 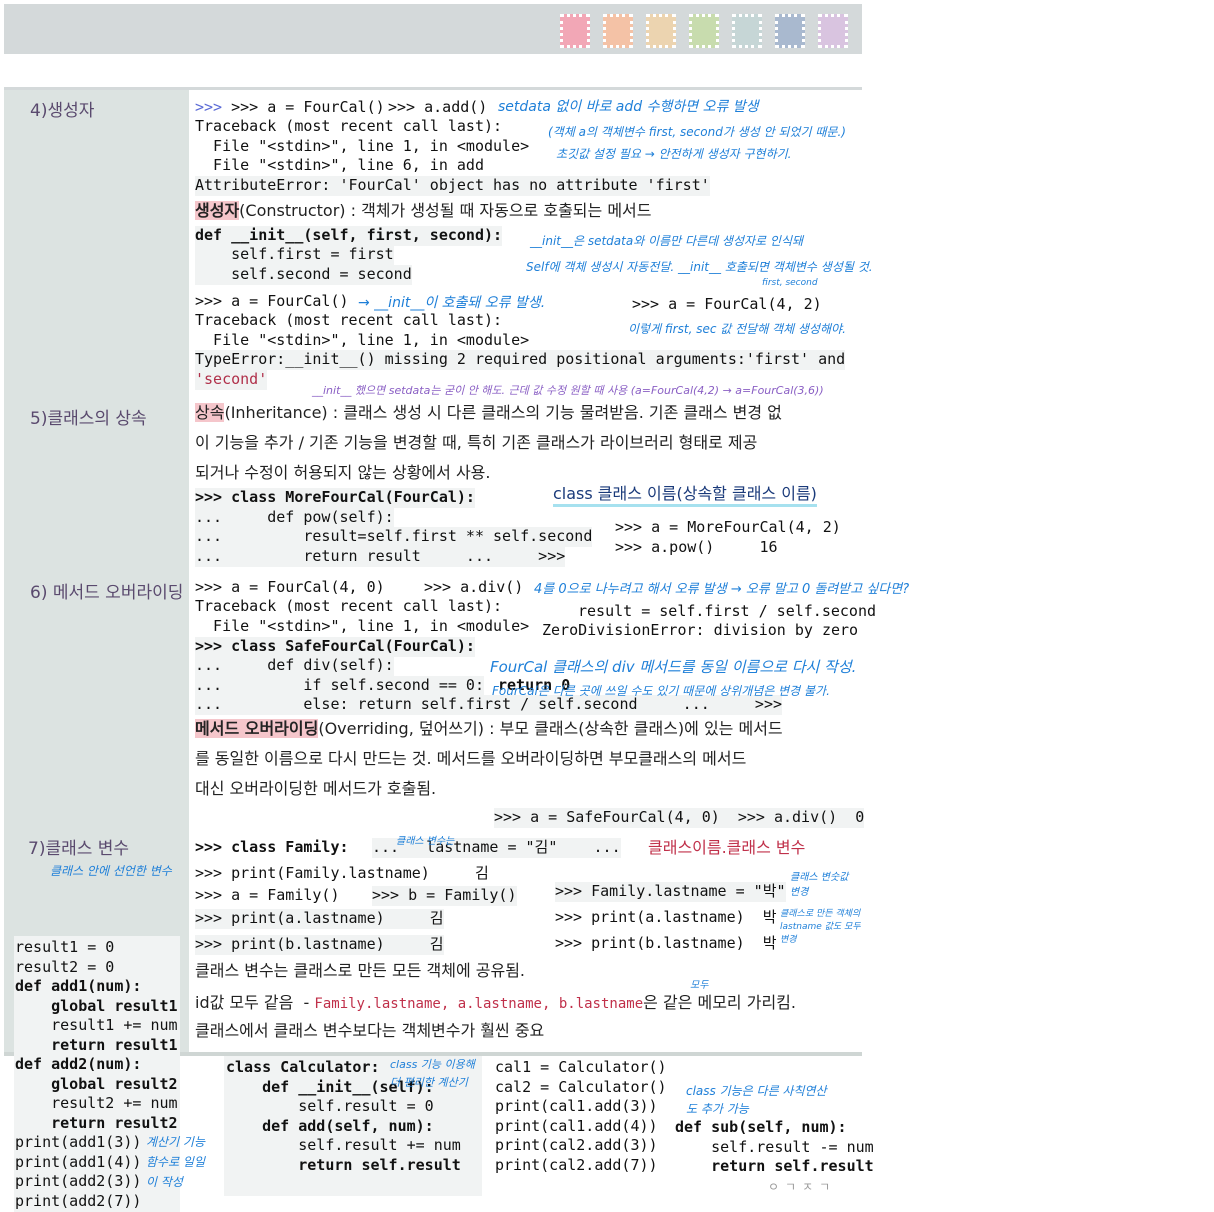 I want to click on signature: ㅇㄱㅈㄱ, so click(x=802, y=1187).